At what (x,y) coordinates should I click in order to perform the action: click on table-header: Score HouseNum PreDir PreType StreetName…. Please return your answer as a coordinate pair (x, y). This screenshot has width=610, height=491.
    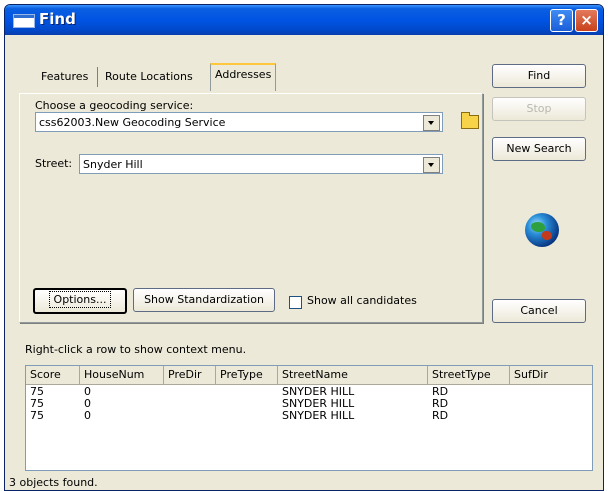
    Looking at the image, I should click on (309, 375).